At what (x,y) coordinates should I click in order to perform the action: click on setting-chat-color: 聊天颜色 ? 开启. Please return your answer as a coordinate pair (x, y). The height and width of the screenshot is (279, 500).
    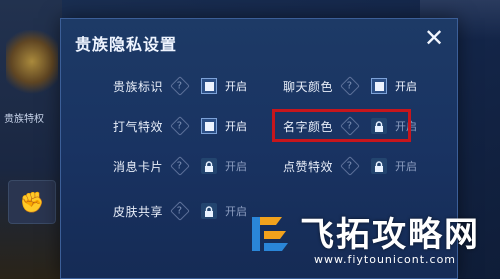
    Looking at the image, I should click on (350, 86).